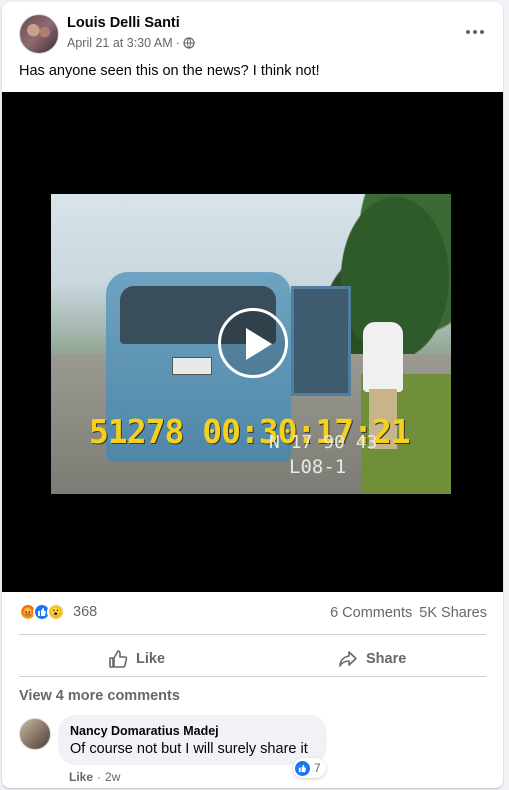  I want to click on more-options-icon, so click(475, 32).